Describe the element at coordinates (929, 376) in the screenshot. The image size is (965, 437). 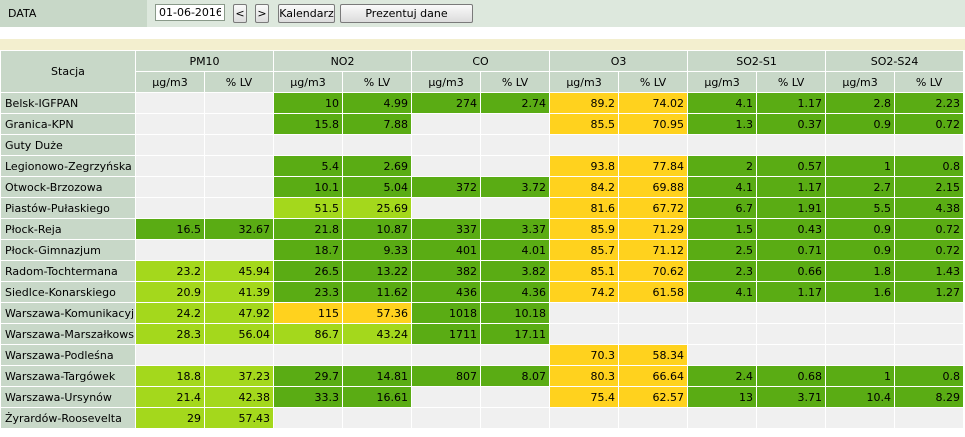
I see `lv-percent-cell: 0.8` at that location.